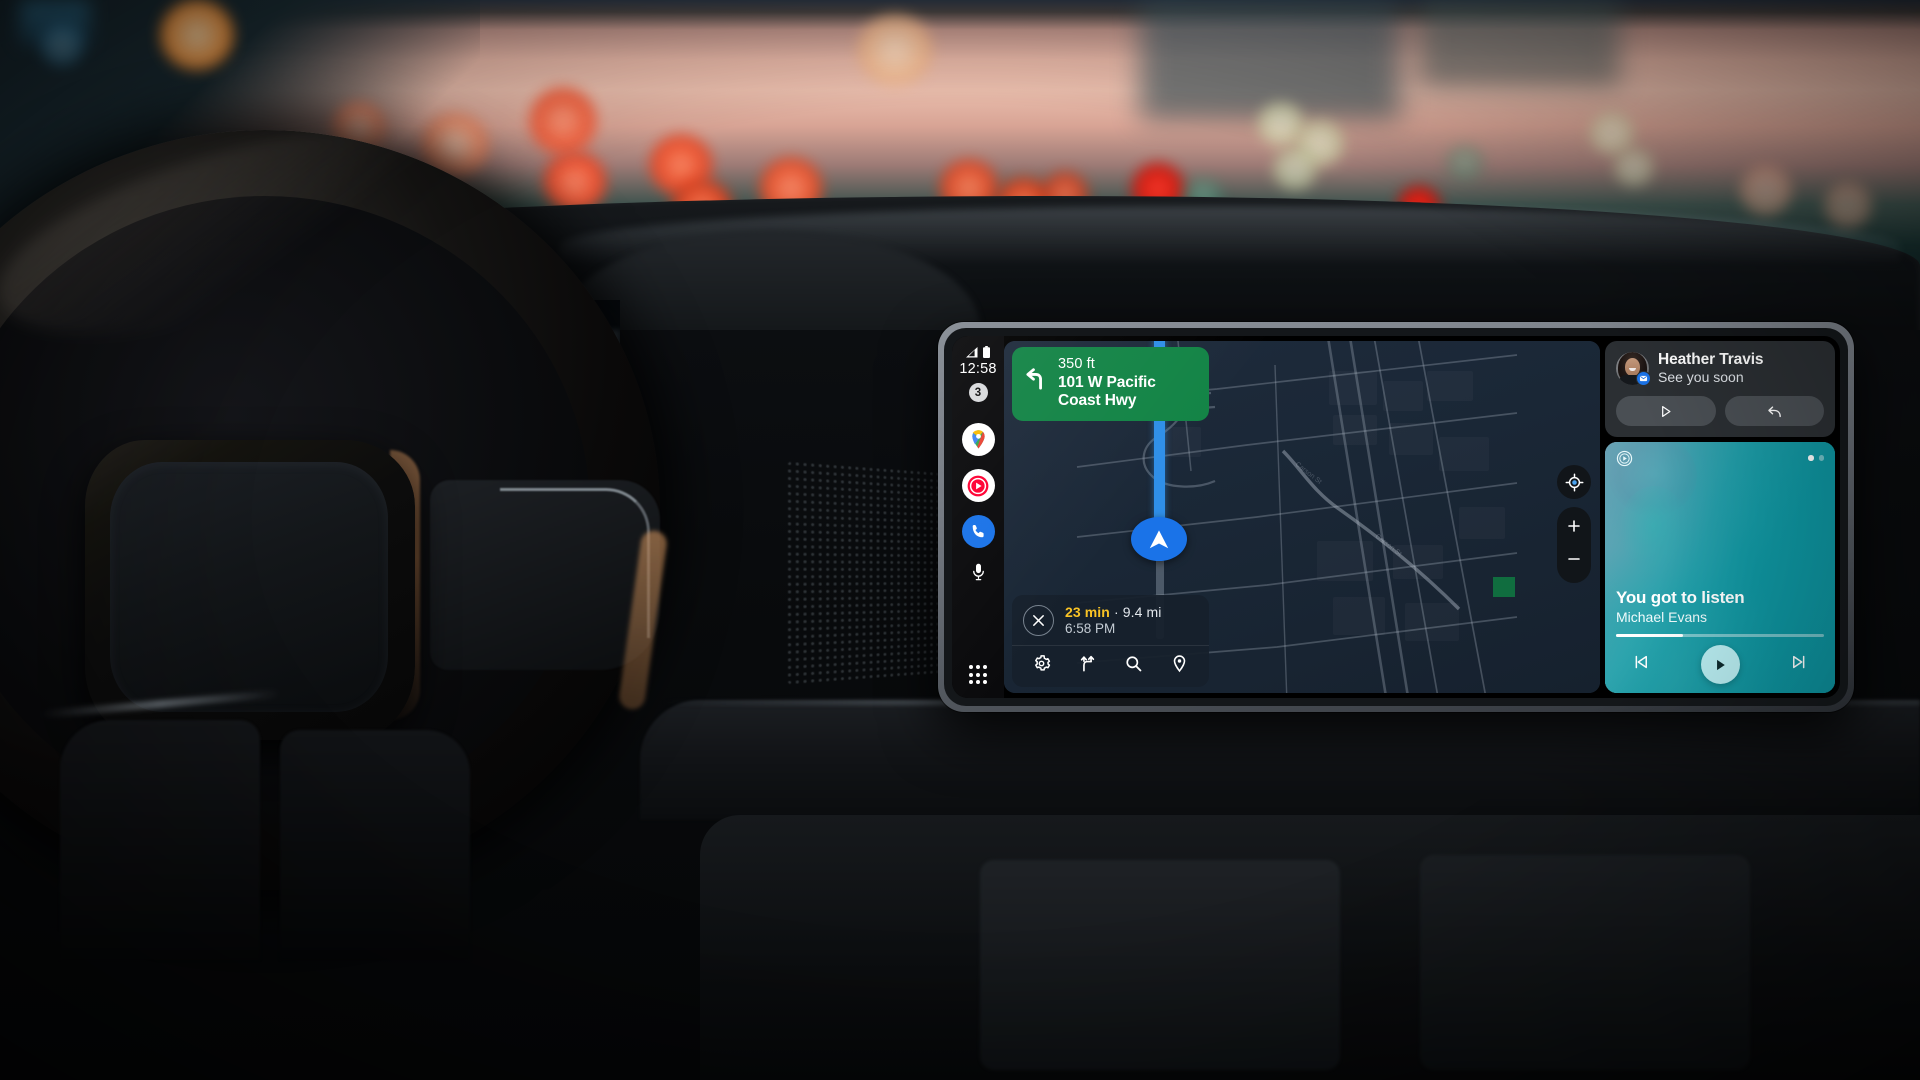 The height and width of the screenshot is (1080, 1920). What do you see at coordinates (978, 674) in the screenshot?
I see `sidebar-item-app-launcher` at bounding box center [978, 674].